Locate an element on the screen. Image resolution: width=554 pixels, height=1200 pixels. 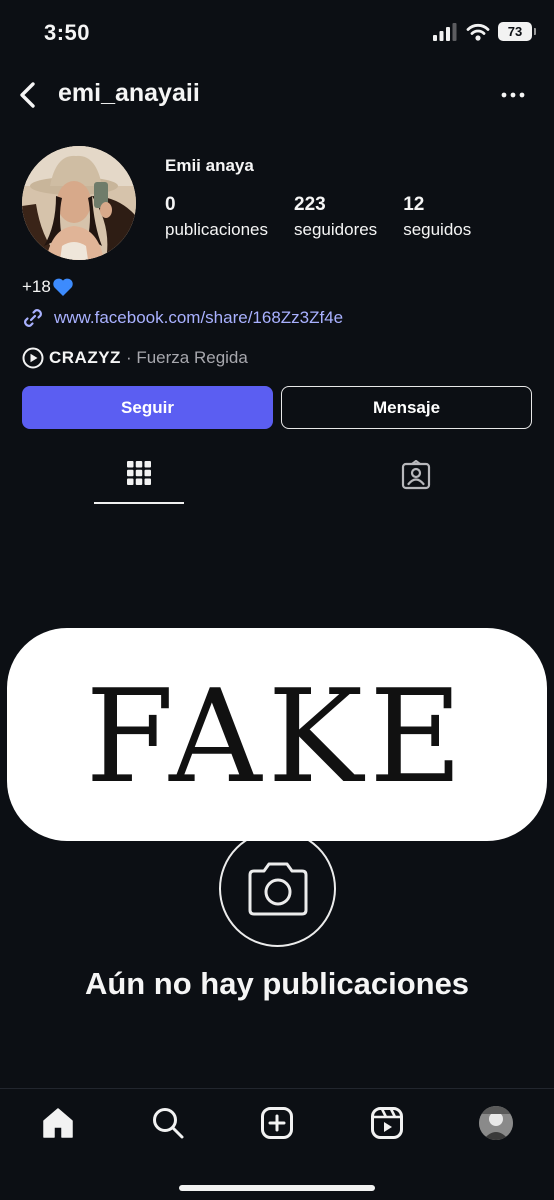
follow-button: Seguir is located at coordinates (147, 407).